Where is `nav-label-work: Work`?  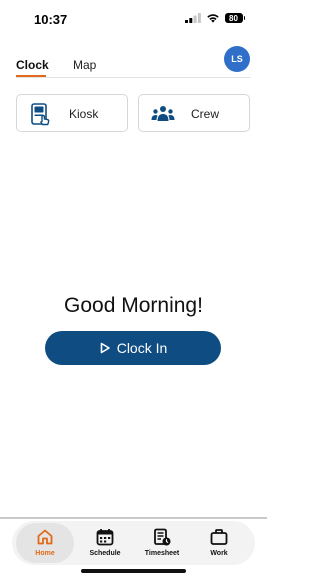 nav-label-work: Work is located at coordinates (219, 553).